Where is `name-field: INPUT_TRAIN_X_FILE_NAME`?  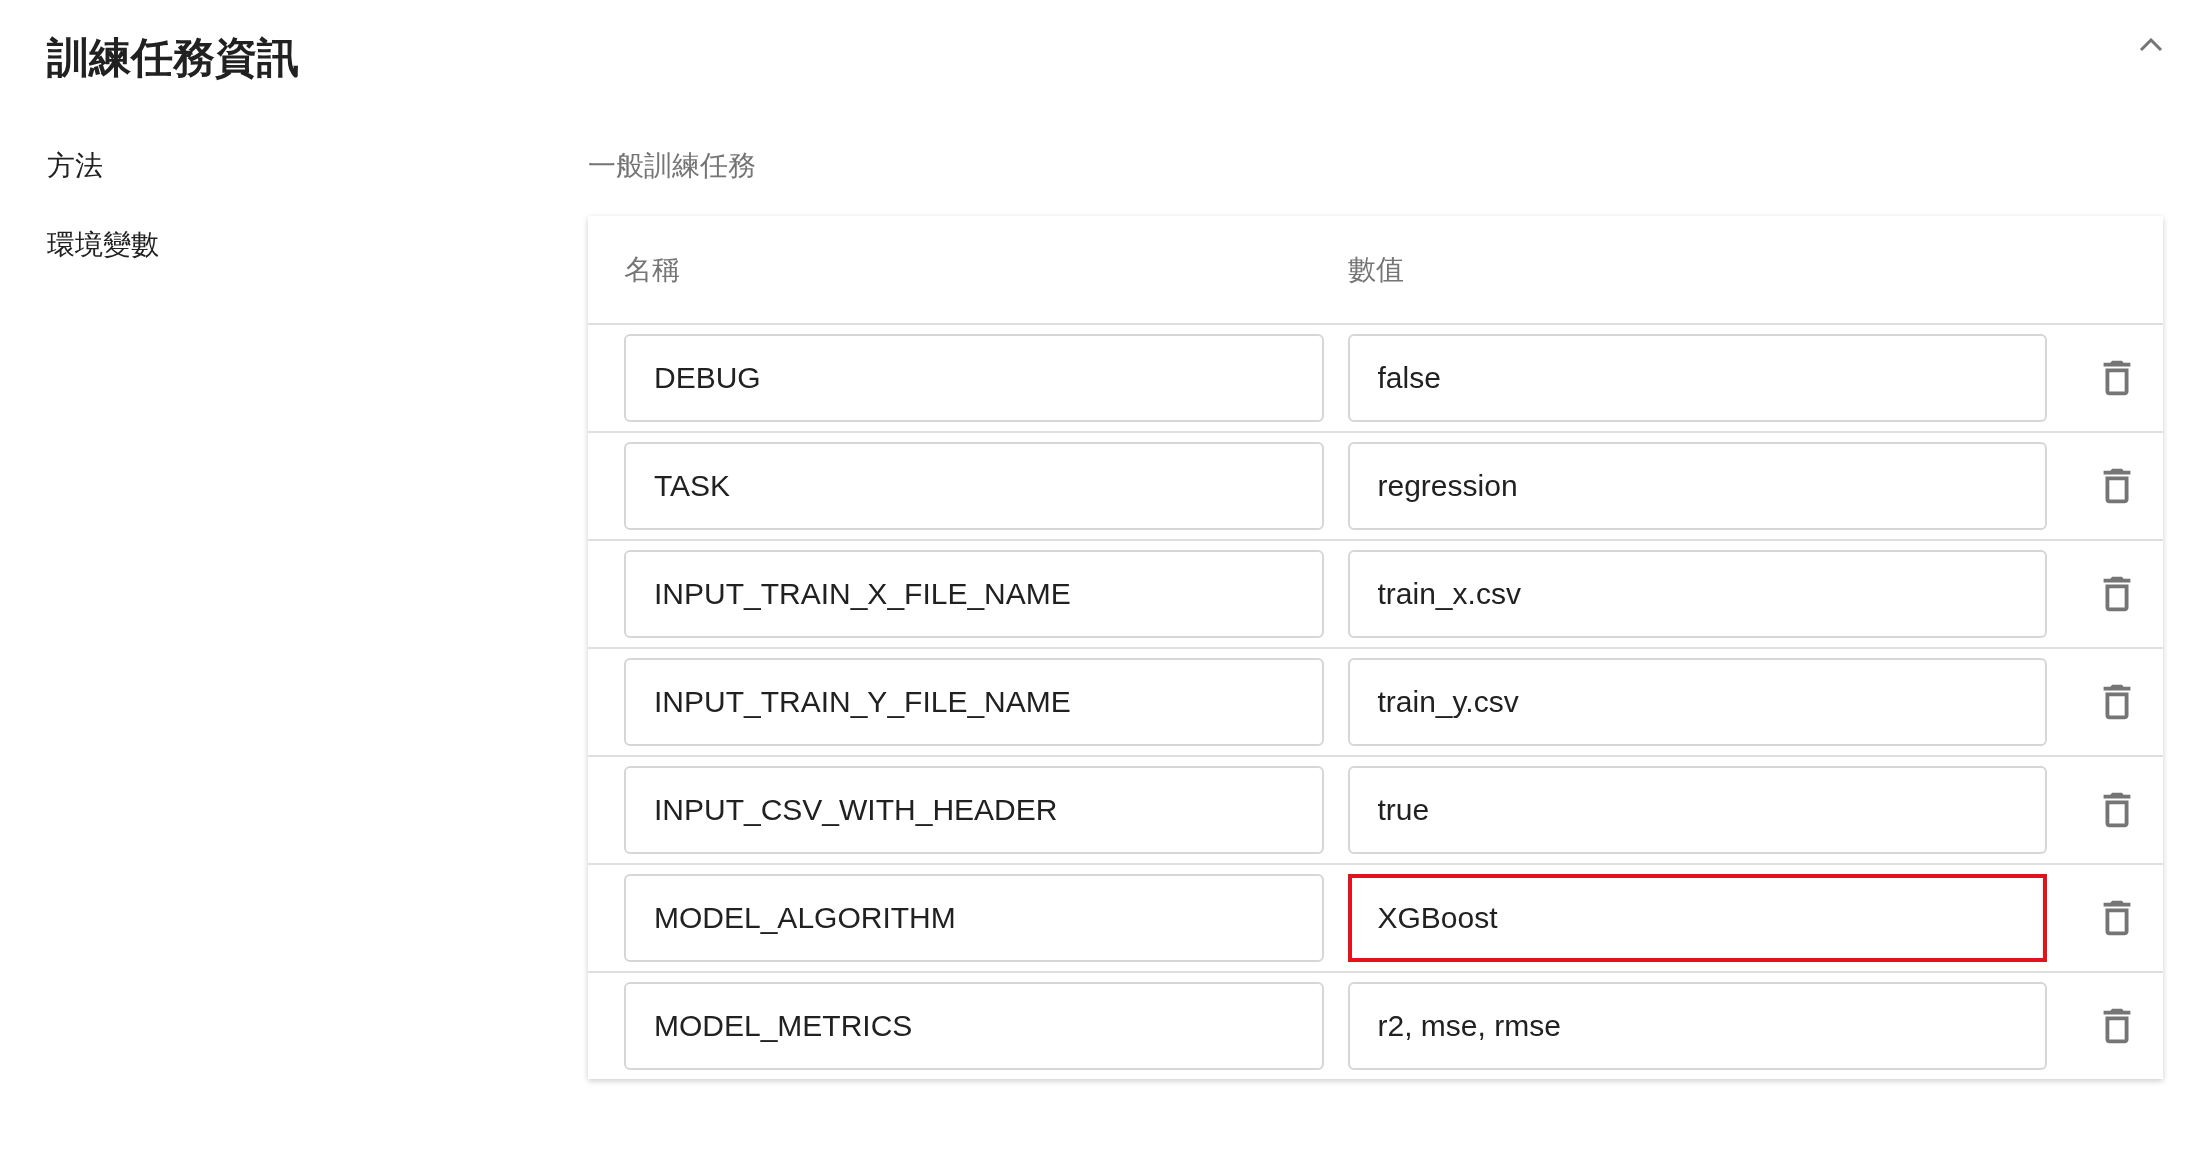 name-field: INPUT_TRAIN_X_FILE_NAME is located at coordinates (974, 594).